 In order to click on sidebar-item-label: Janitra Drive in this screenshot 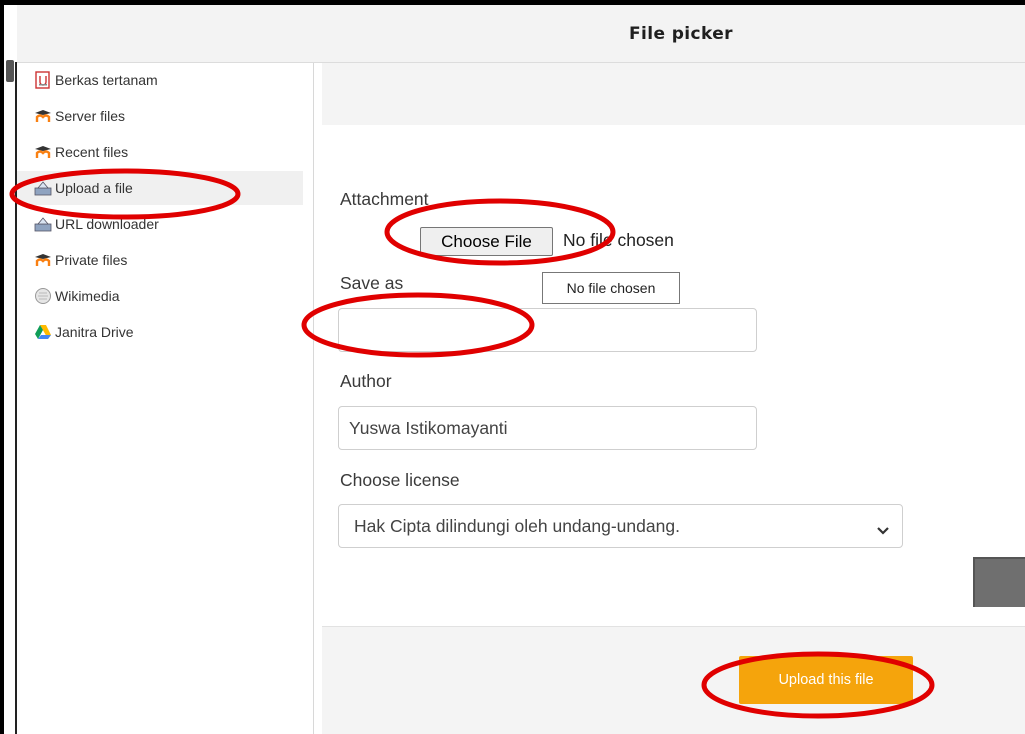, I will do `click(94, 332)`.